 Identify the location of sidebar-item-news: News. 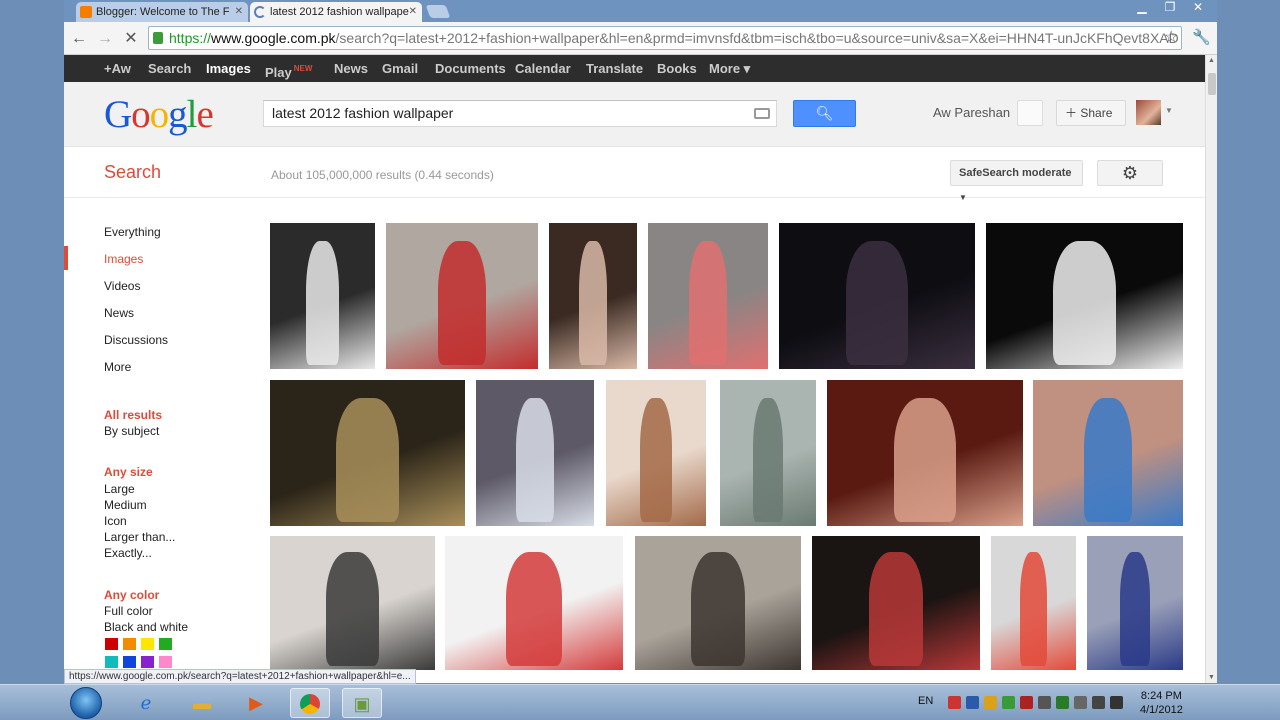
(119, 313).